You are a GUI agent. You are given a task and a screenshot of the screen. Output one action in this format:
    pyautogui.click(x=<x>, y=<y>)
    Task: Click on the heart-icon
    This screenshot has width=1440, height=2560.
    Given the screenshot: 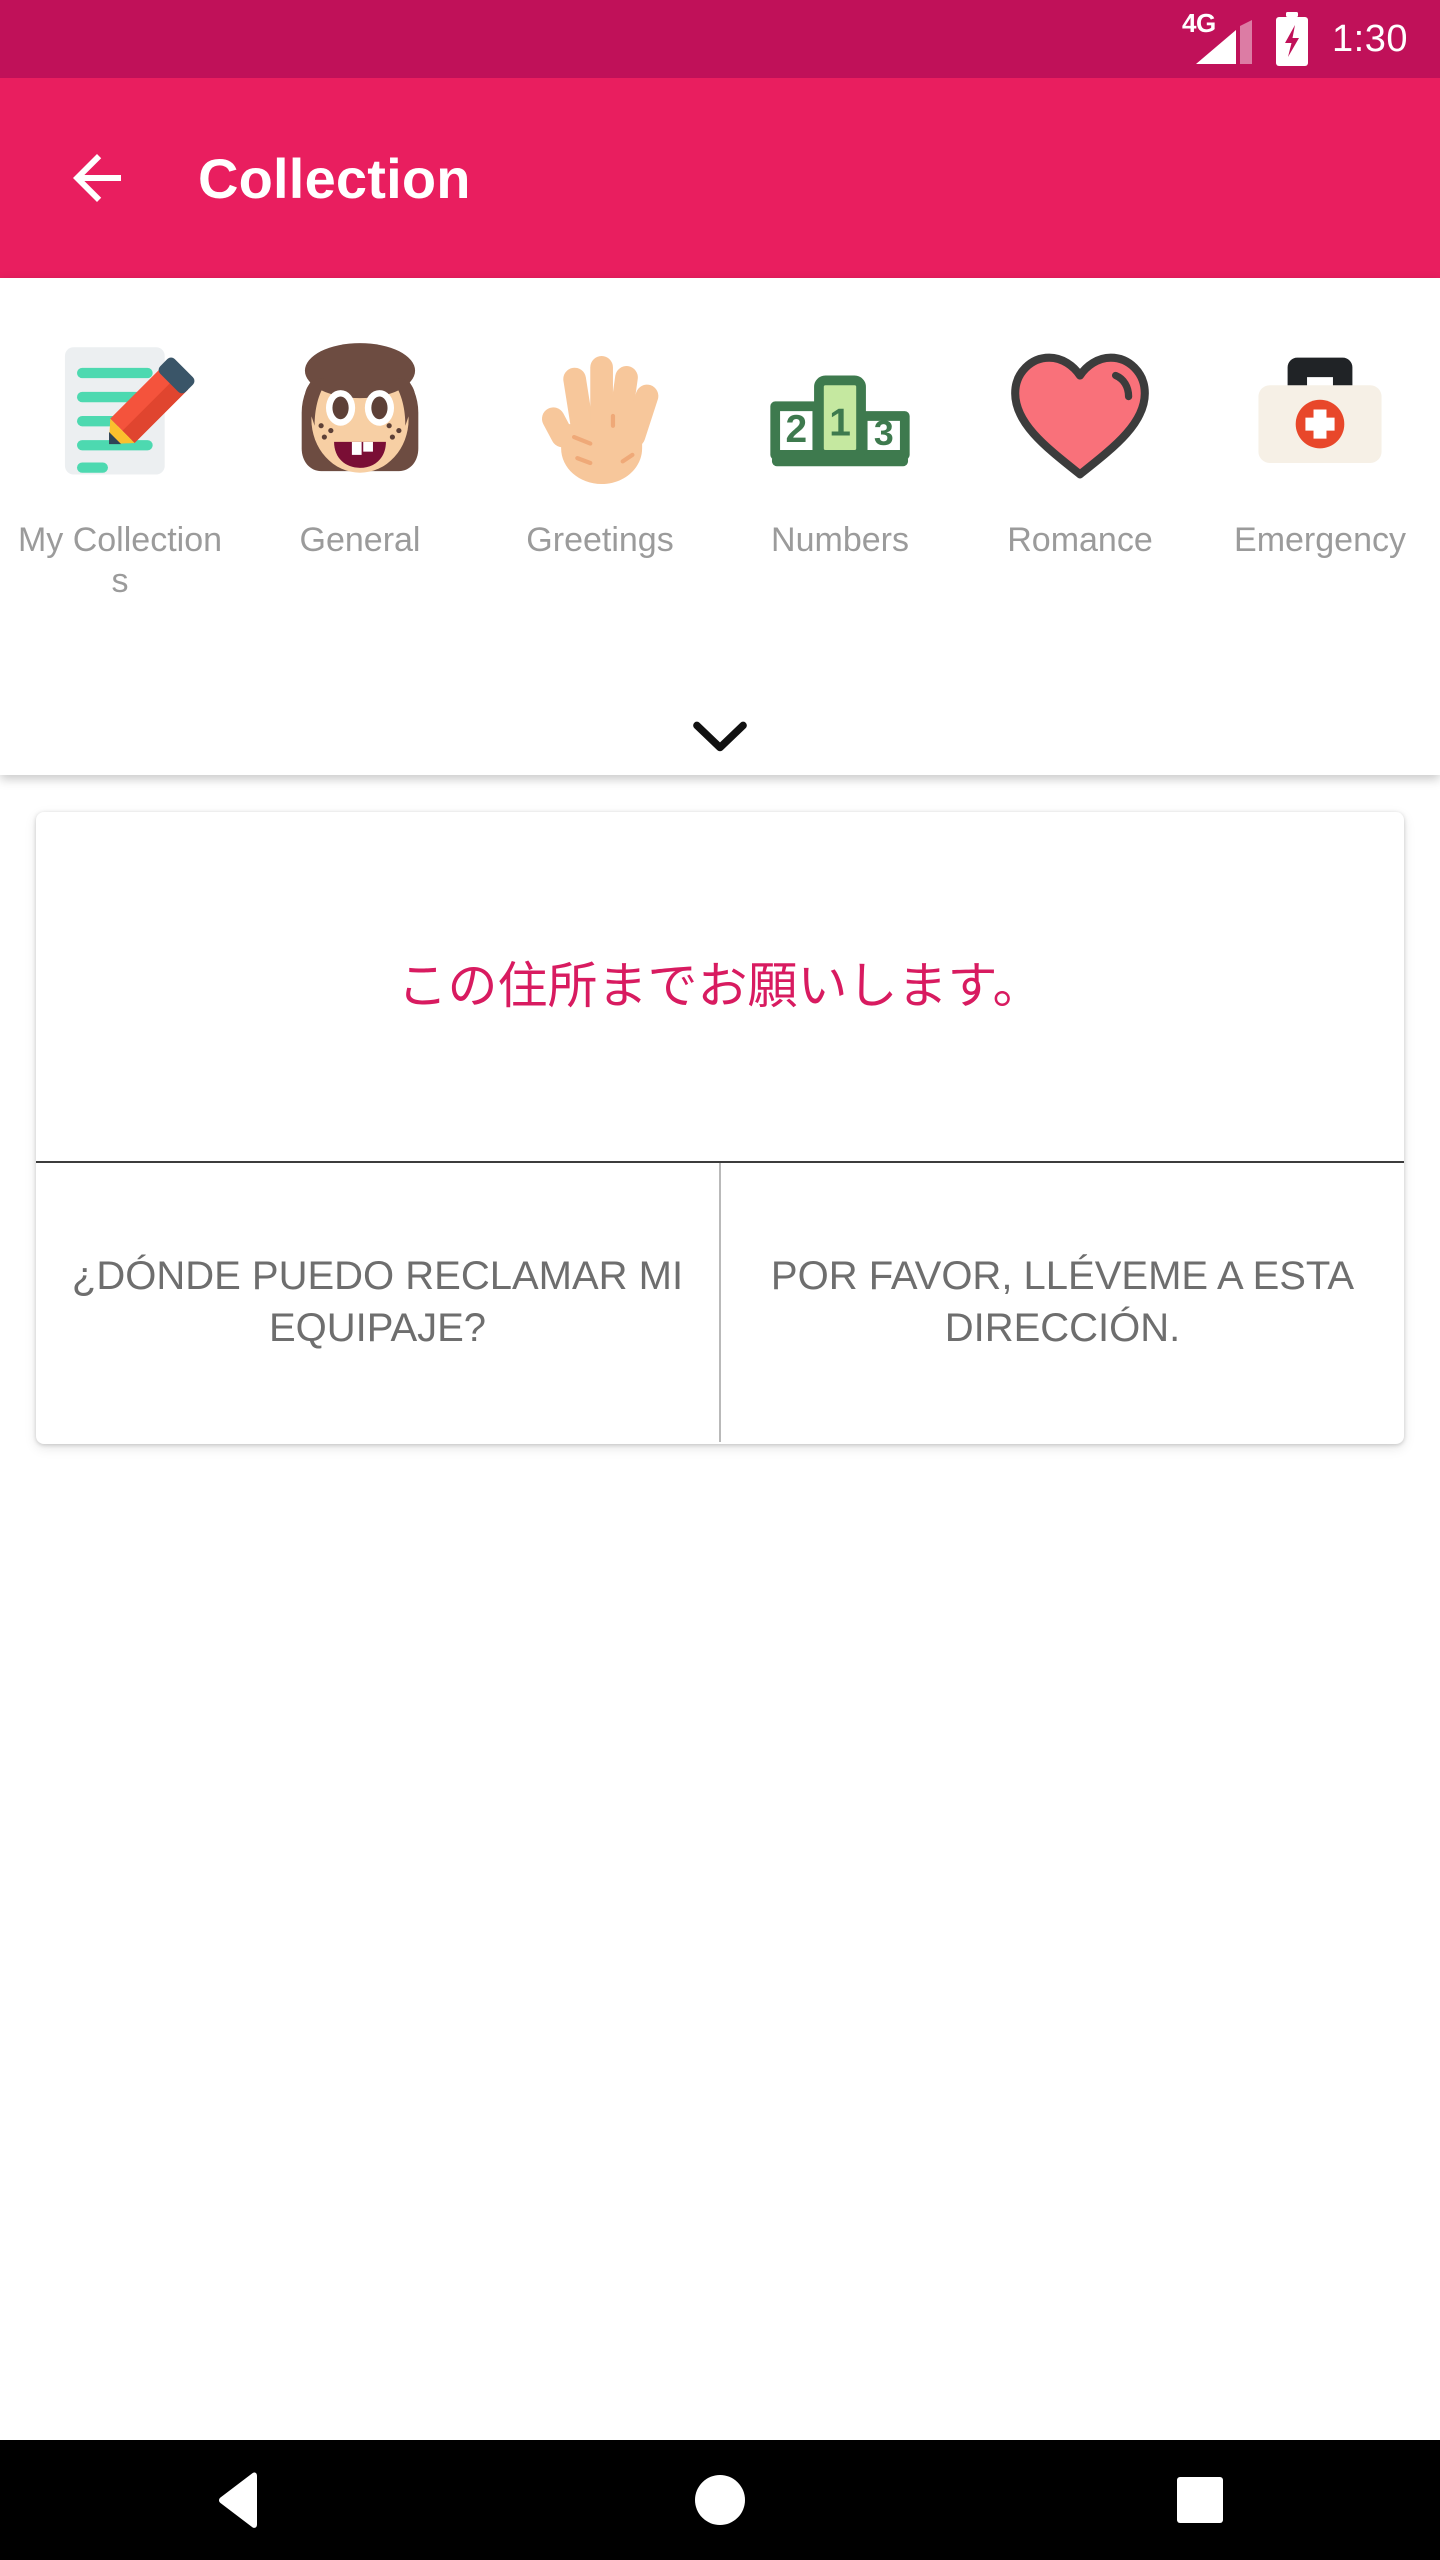 What is the action you would take?
    pyautogui.click(x=1080, y=416)
    